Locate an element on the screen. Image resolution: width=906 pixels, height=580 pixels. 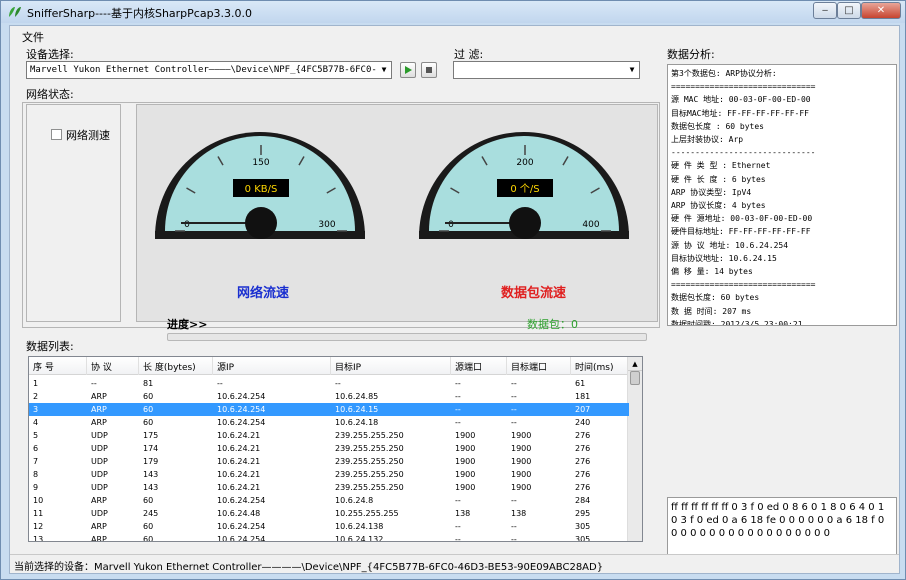
table-cell: 138 is located at coordinates (519, 513).